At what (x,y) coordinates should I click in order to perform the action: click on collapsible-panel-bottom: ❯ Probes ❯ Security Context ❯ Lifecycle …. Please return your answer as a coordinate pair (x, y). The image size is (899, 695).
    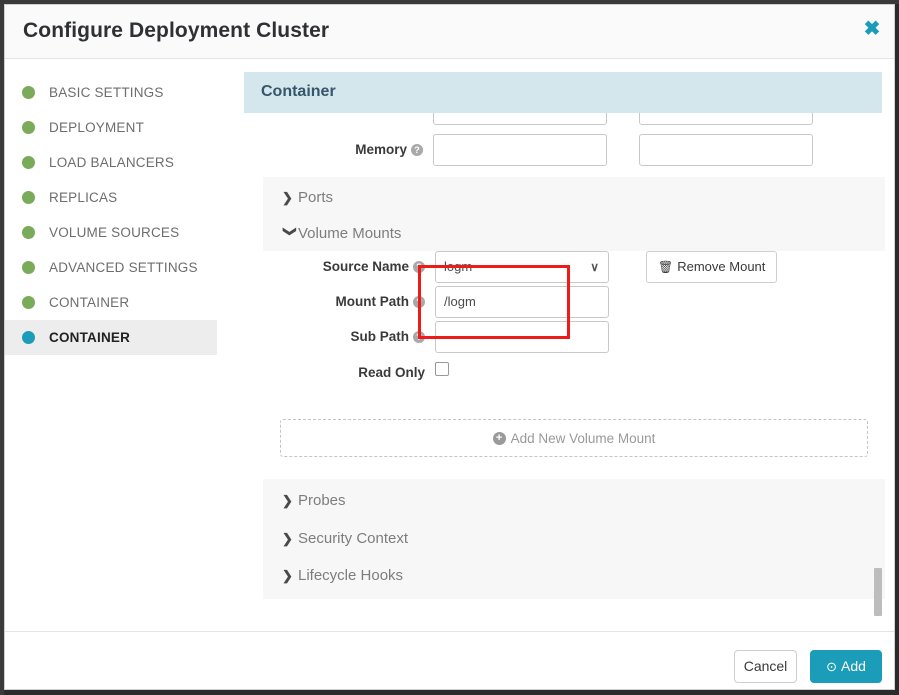
    Looking at the image, I should click on (574, 539).